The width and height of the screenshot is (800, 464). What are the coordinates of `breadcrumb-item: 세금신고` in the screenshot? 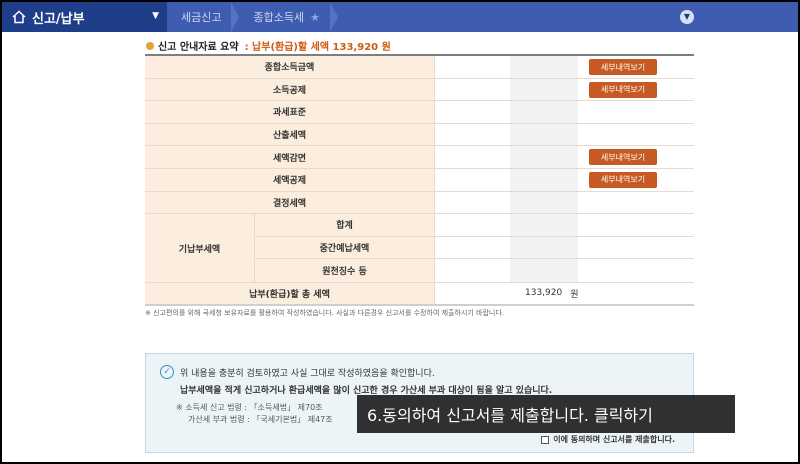 It's located at (203, 17).